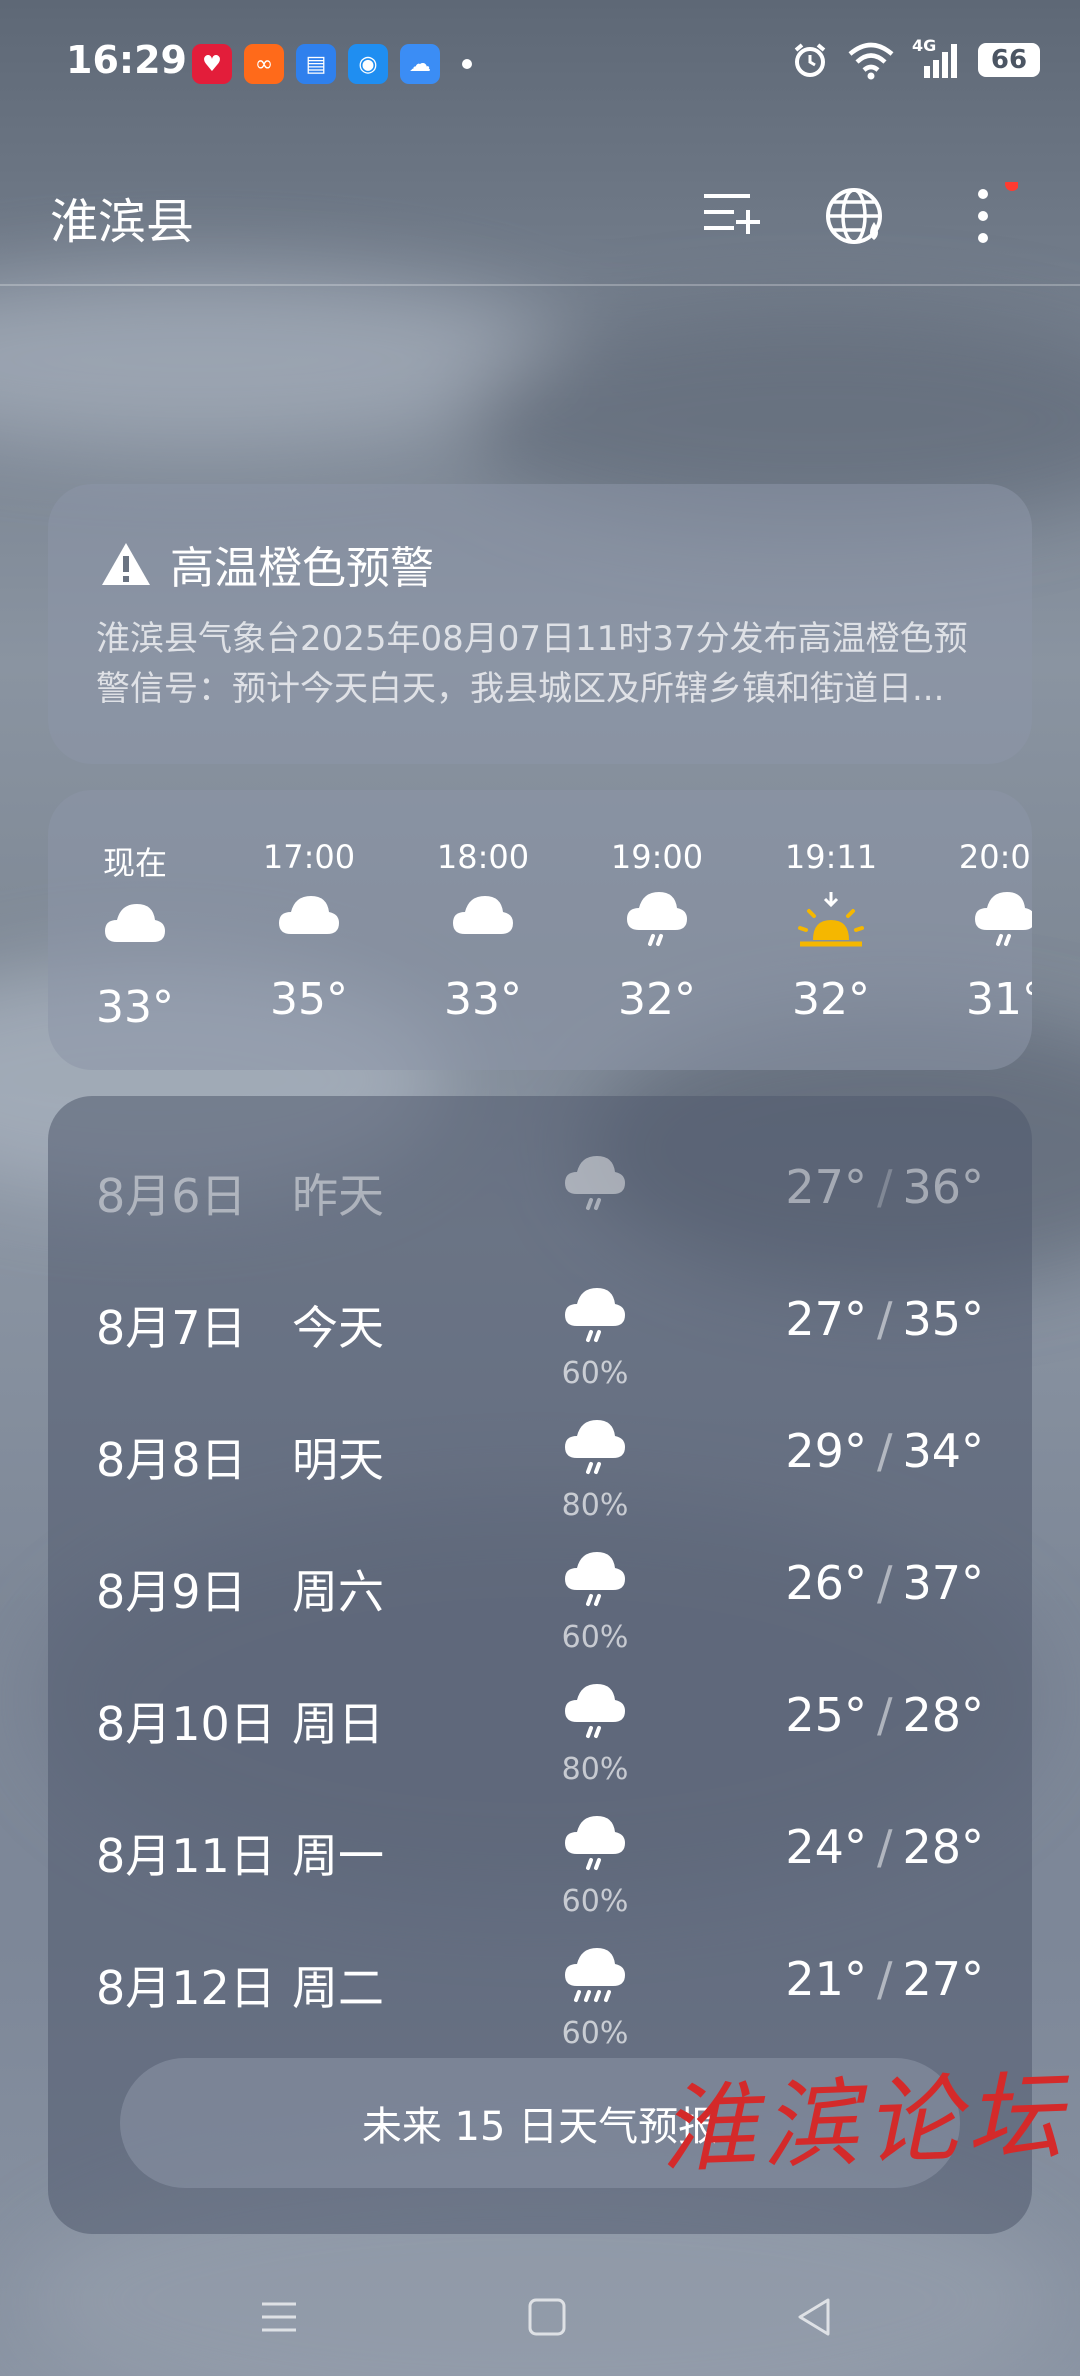  Describe the element at coordinates (540, 1331) in the screenshot. I see `daily-row-today: 8月7日 今天 60% 27°/35°` at that location.